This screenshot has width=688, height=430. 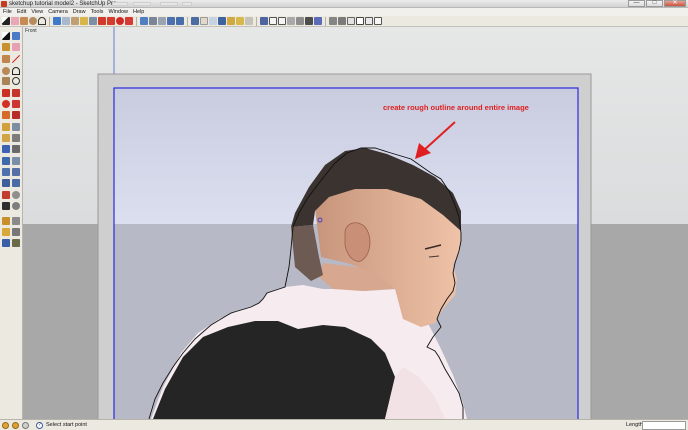 What do you see at coordinates (264, 21) in the screenshot?
I see `iso-view-icon` at bounding box center [264, 21].